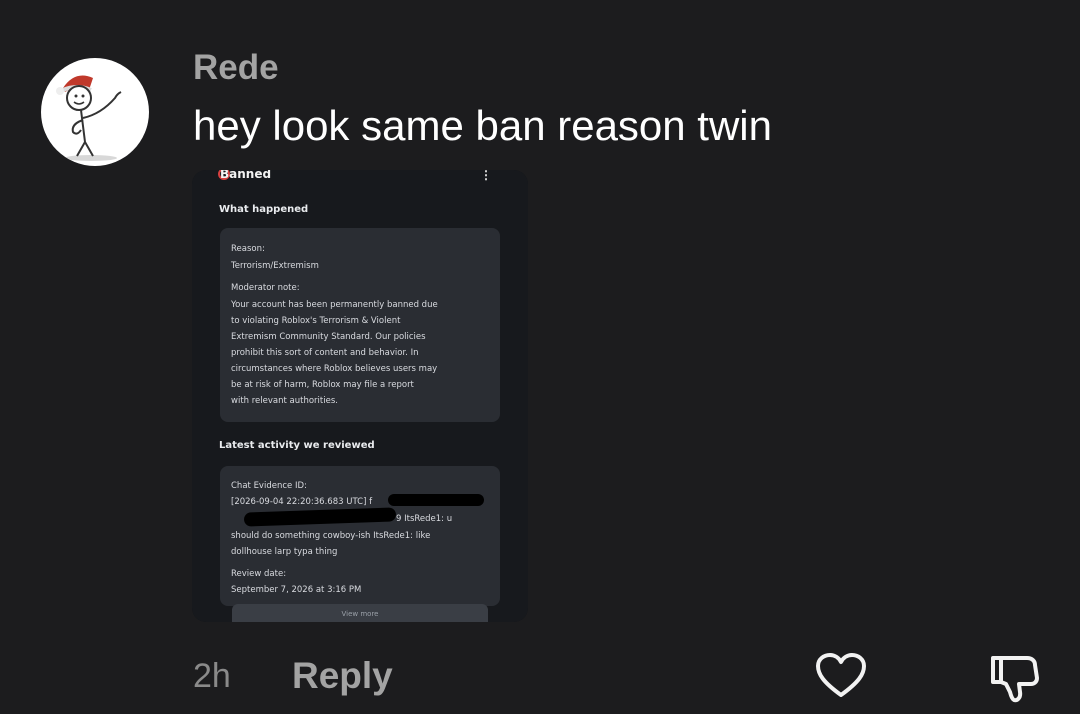  I want to click on ban-status: Banned, so click(246, 175).